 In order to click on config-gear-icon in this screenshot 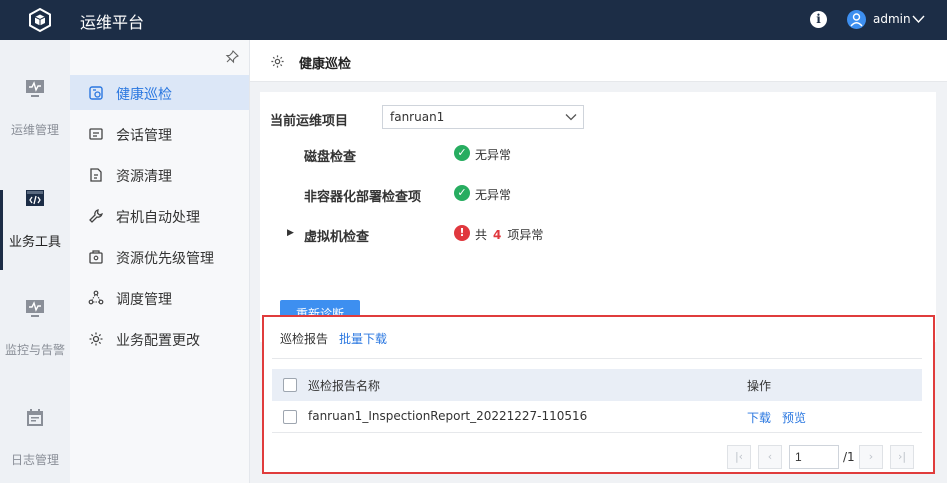, I will do `click(96, 339)`.